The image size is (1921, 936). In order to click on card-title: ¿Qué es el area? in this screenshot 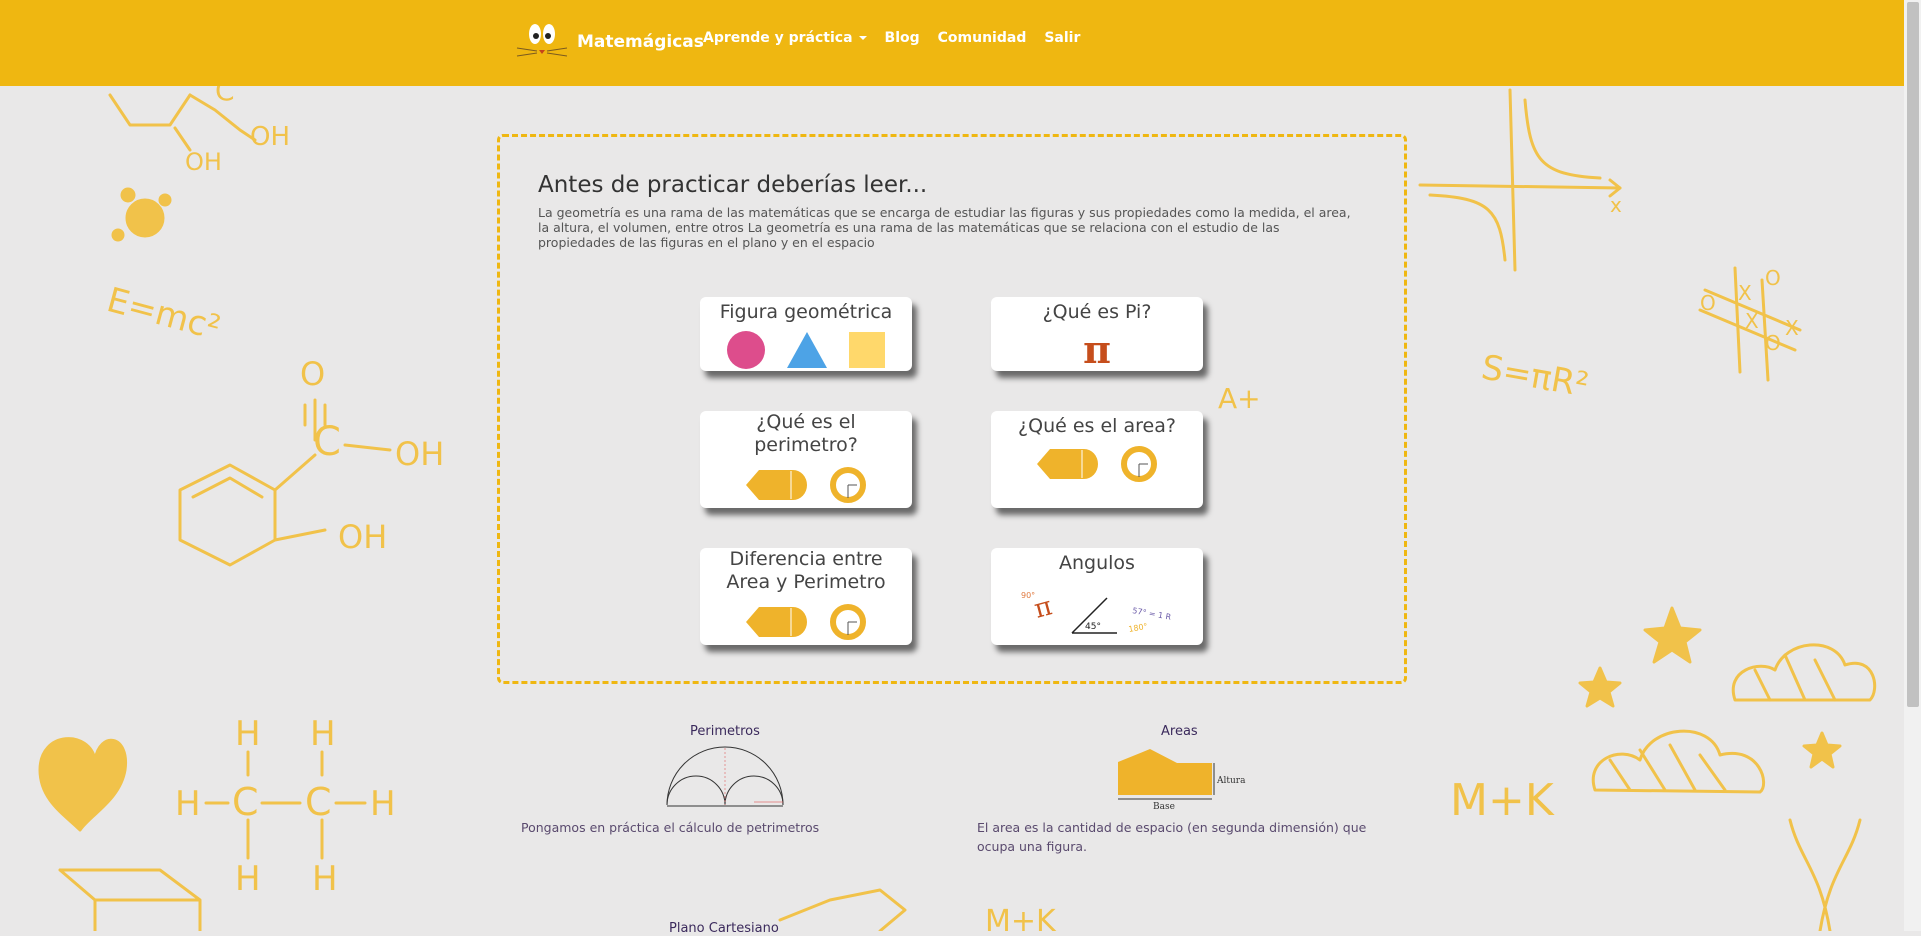, I will do `click(1097, 426)`.